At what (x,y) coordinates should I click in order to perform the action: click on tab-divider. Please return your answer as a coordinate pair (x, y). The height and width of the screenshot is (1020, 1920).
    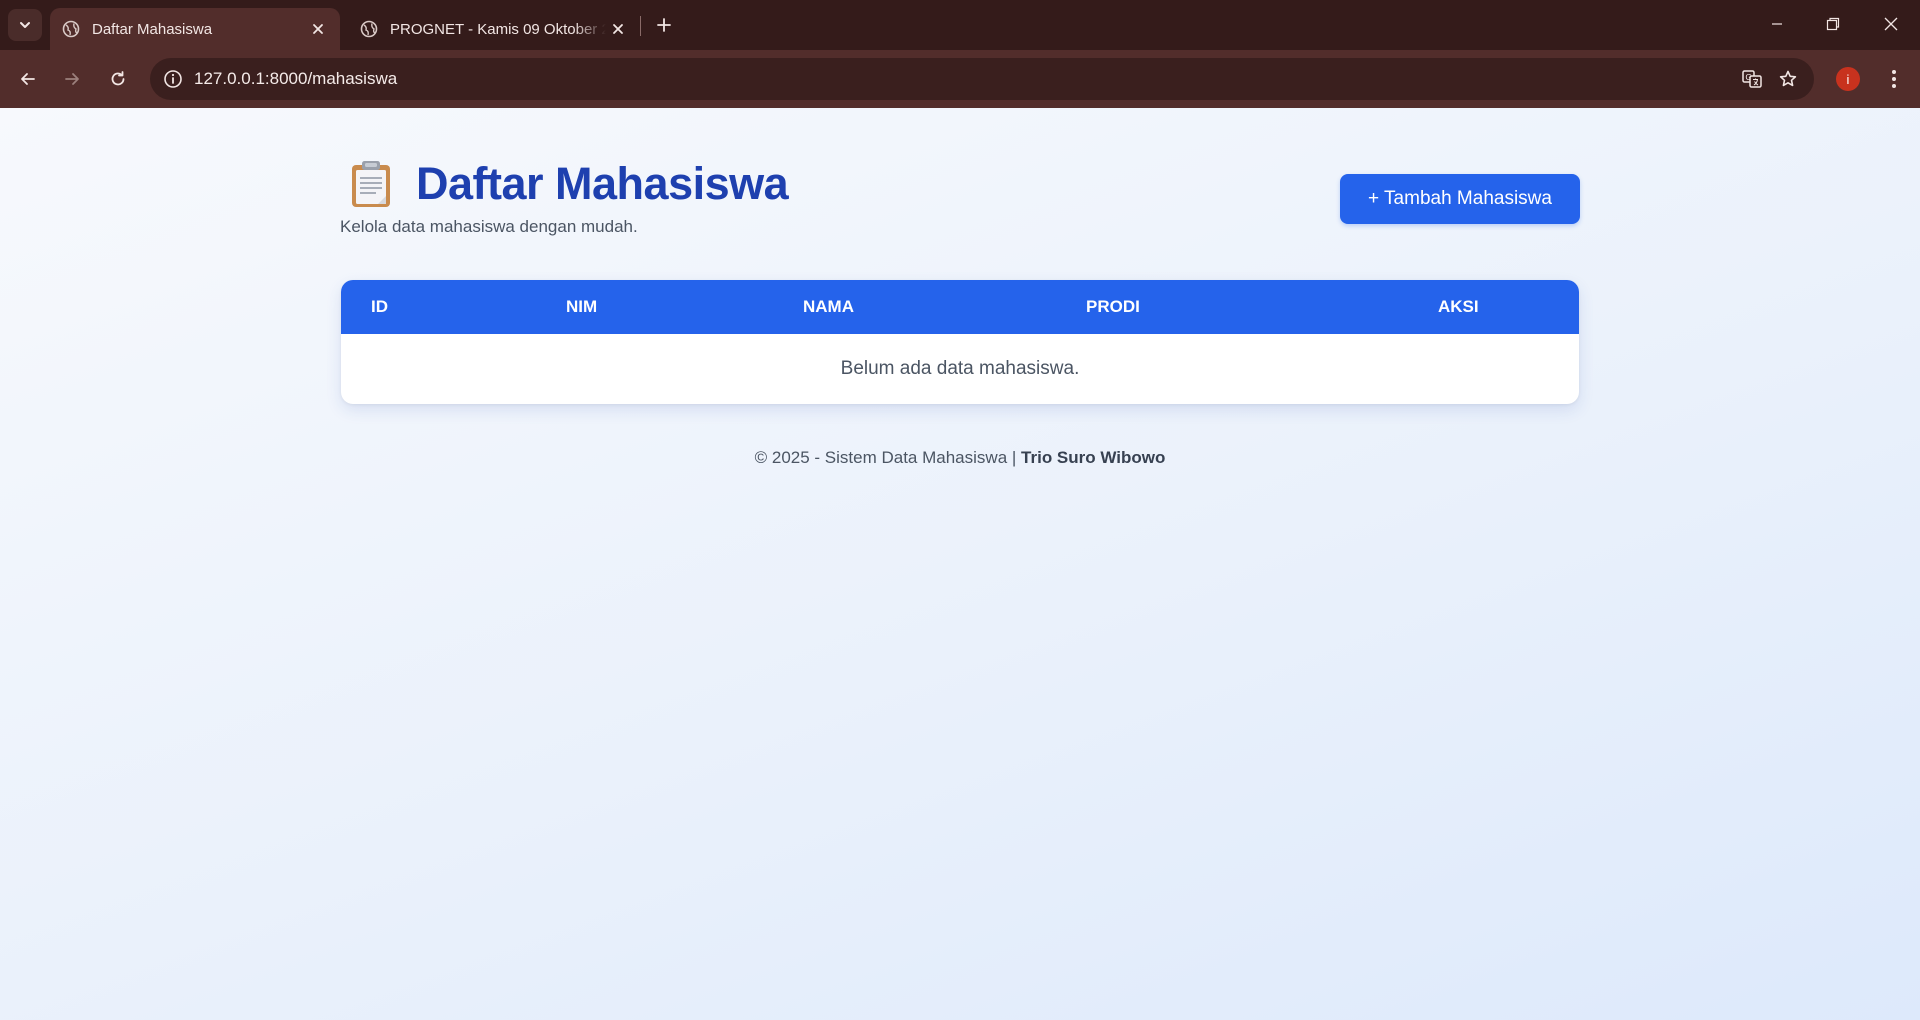
    Looking at the image, I should click on (640, 26).